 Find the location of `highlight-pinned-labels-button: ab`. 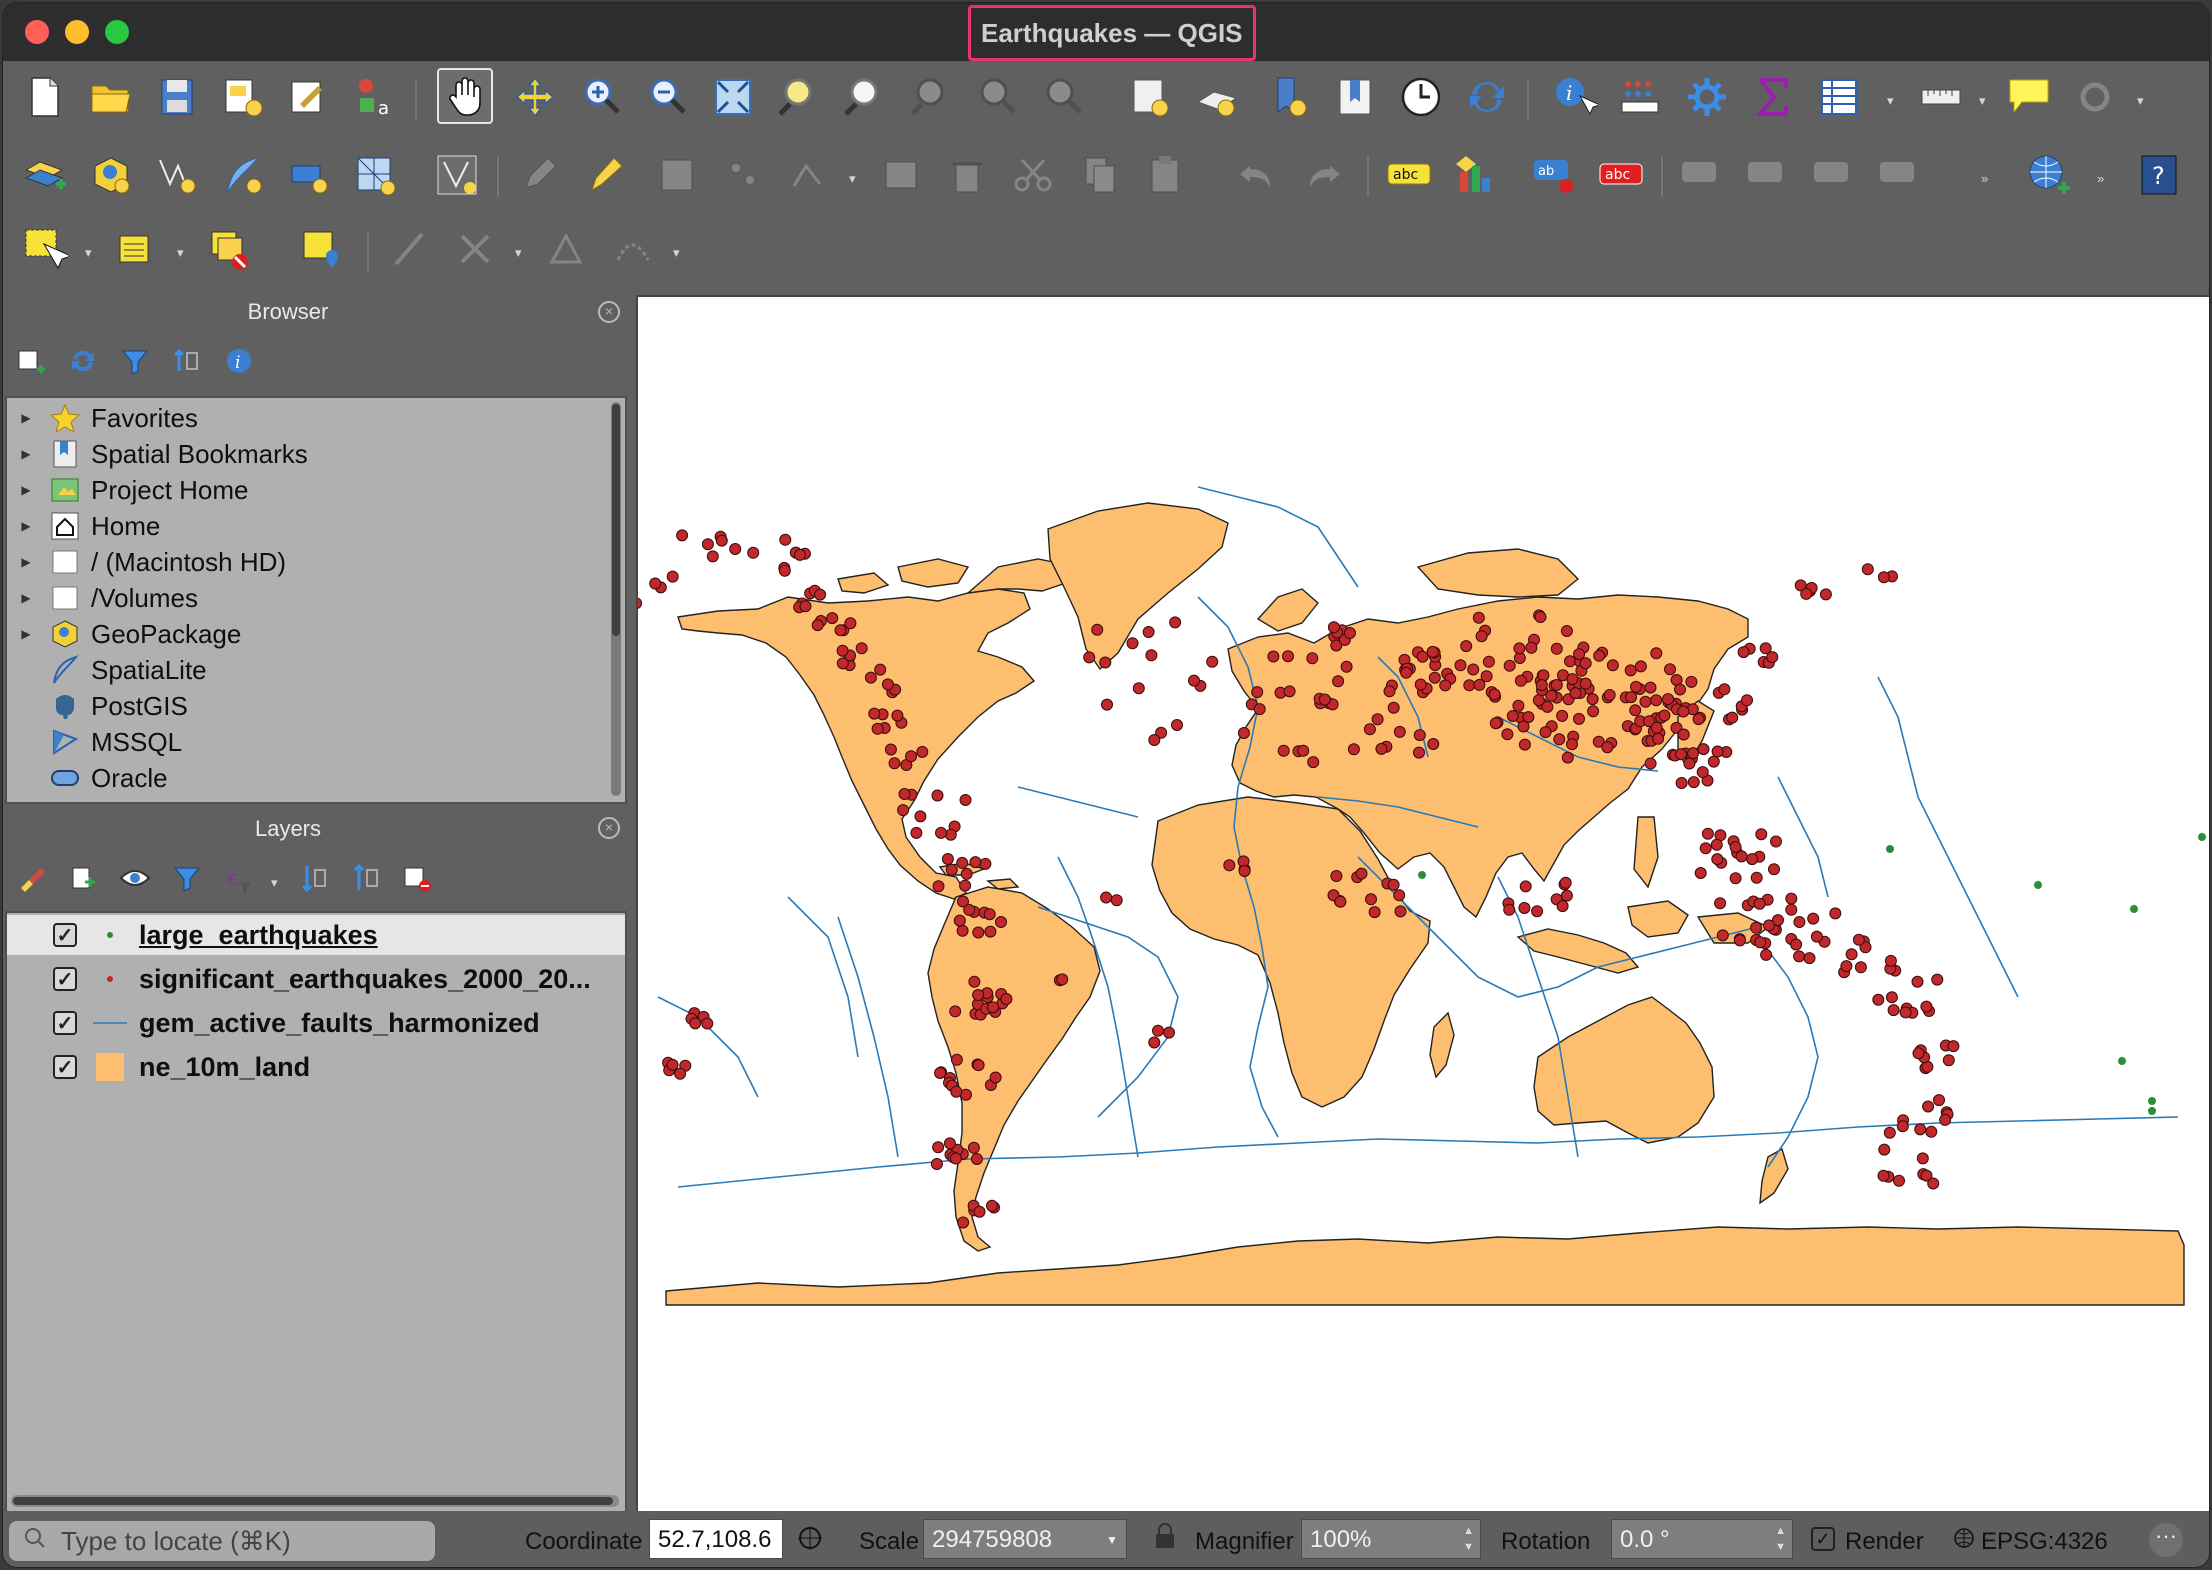

highlight-pinned-labels-button: ab is located at coordinates (1555, 175).